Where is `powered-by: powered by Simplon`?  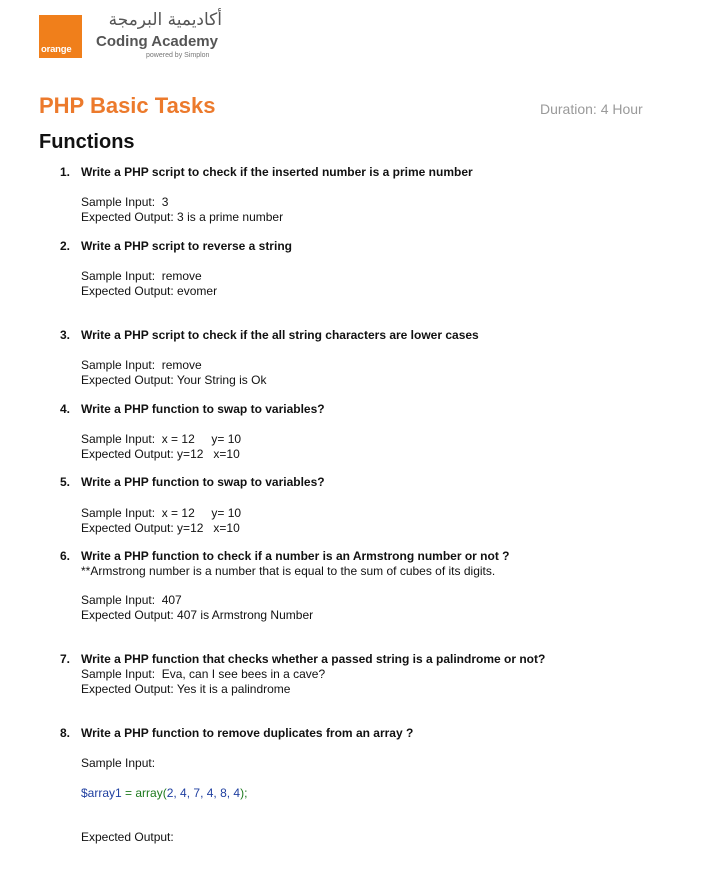 powered-by: powered by Simplon is located at coordinates (178, 55).